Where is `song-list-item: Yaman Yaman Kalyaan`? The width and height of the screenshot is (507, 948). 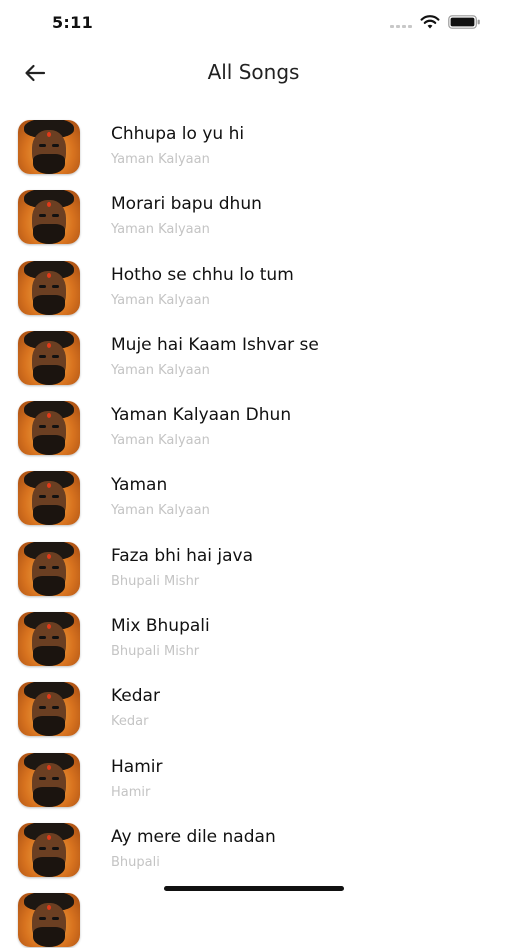
song-list-item: Yaman Yaman Kalyaan is located at coordinates (253, 490).